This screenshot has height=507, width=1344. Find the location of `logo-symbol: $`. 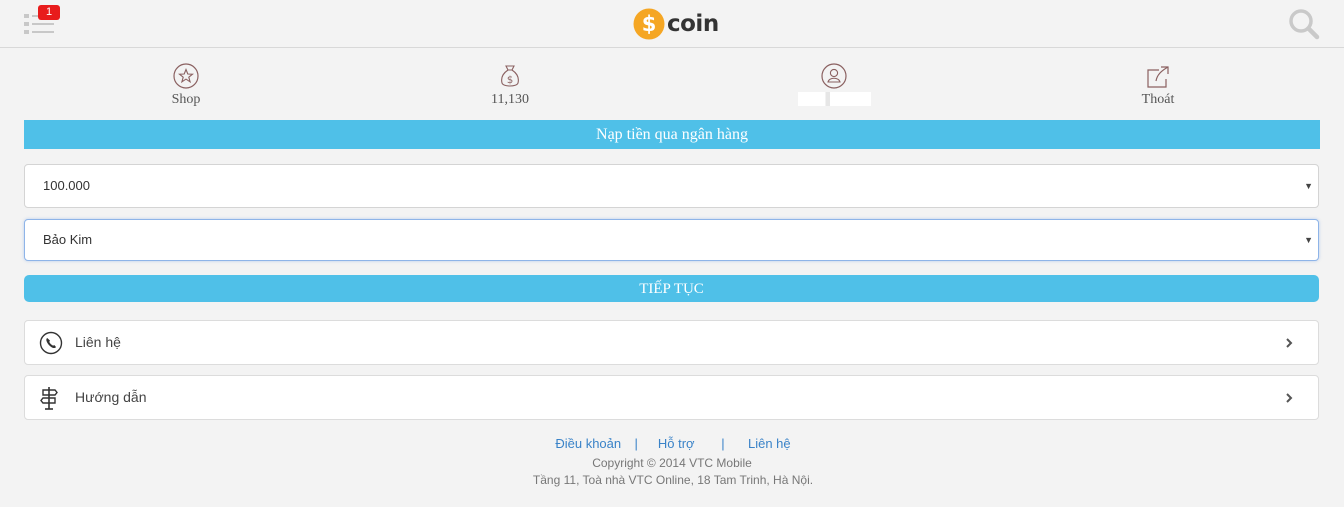

logo-symbol: $ is located at coordinates (649, 24).